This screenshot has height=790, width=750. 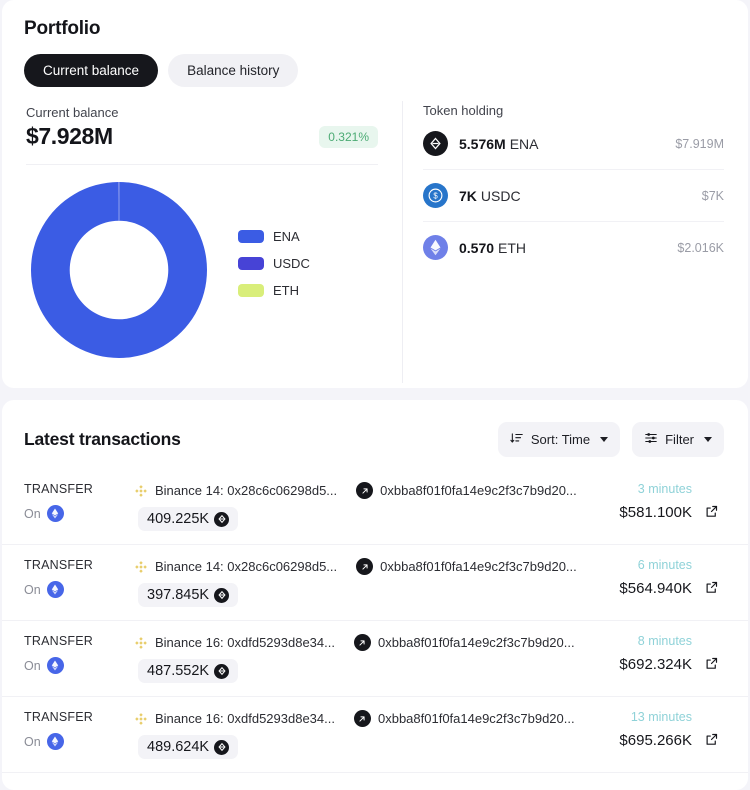 I want to click on transaction-amount: 489.624K, so click(x=178, y=747).